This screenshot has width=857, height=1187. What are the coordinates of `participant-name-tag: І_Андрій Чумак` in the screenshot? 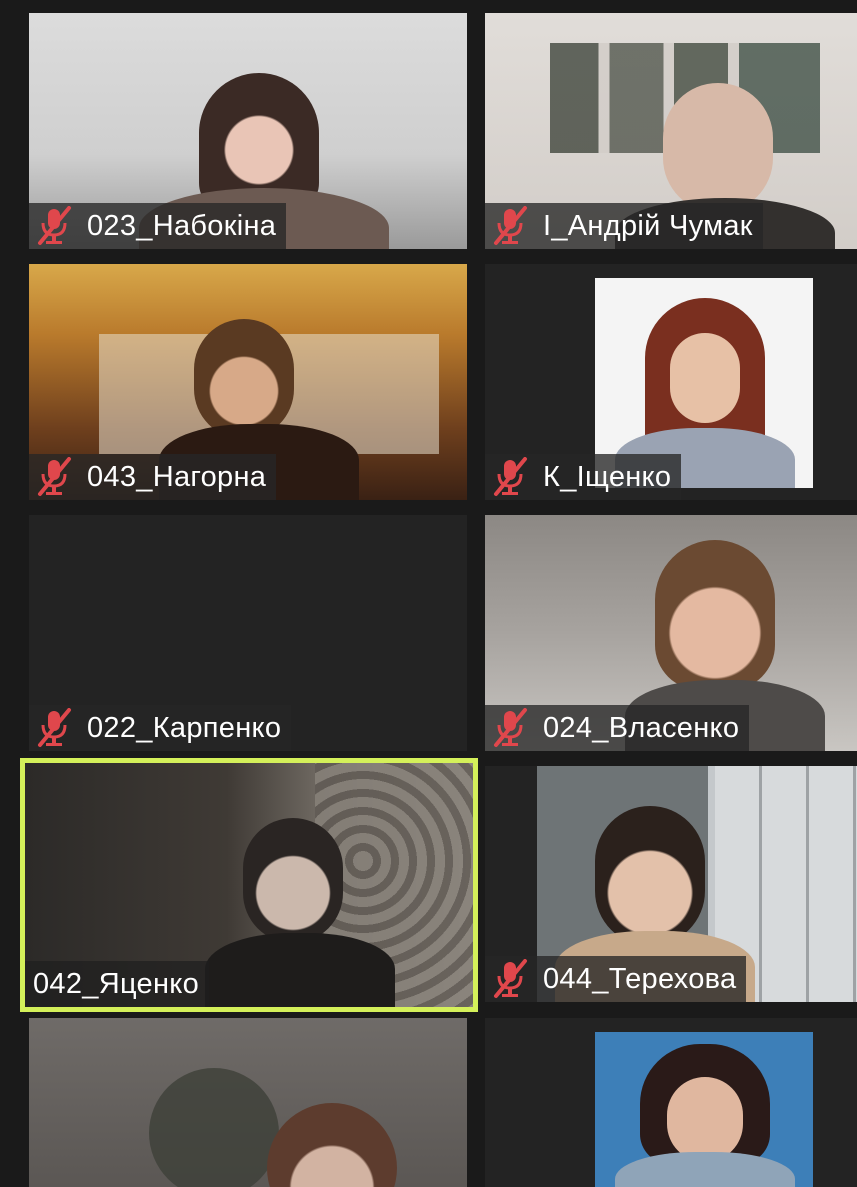 It's located at (624, 226).